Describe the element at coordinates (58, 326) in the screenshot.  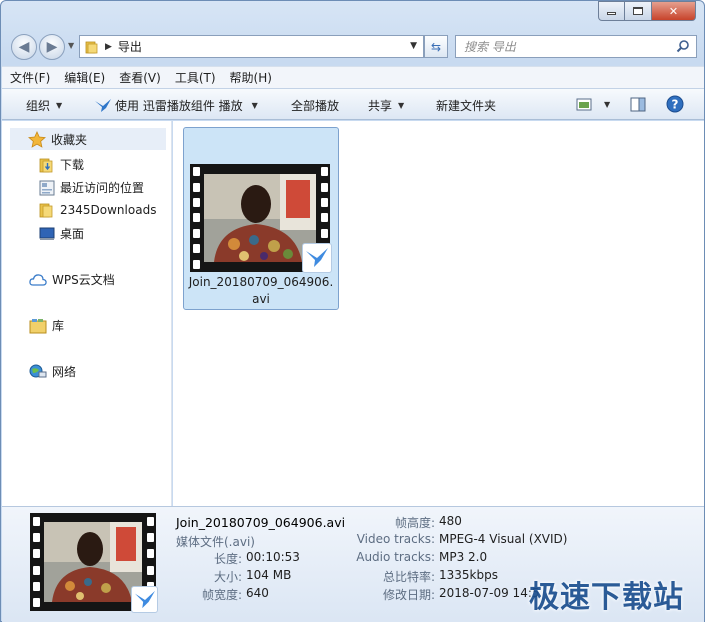
I see `sidebar-item-label: 库` at that location.